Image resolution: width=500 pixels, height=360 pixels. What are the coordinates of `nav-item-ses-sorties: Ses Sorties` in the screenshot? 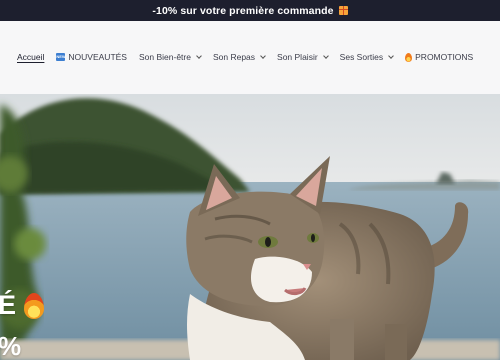 It's located at (366, 57).